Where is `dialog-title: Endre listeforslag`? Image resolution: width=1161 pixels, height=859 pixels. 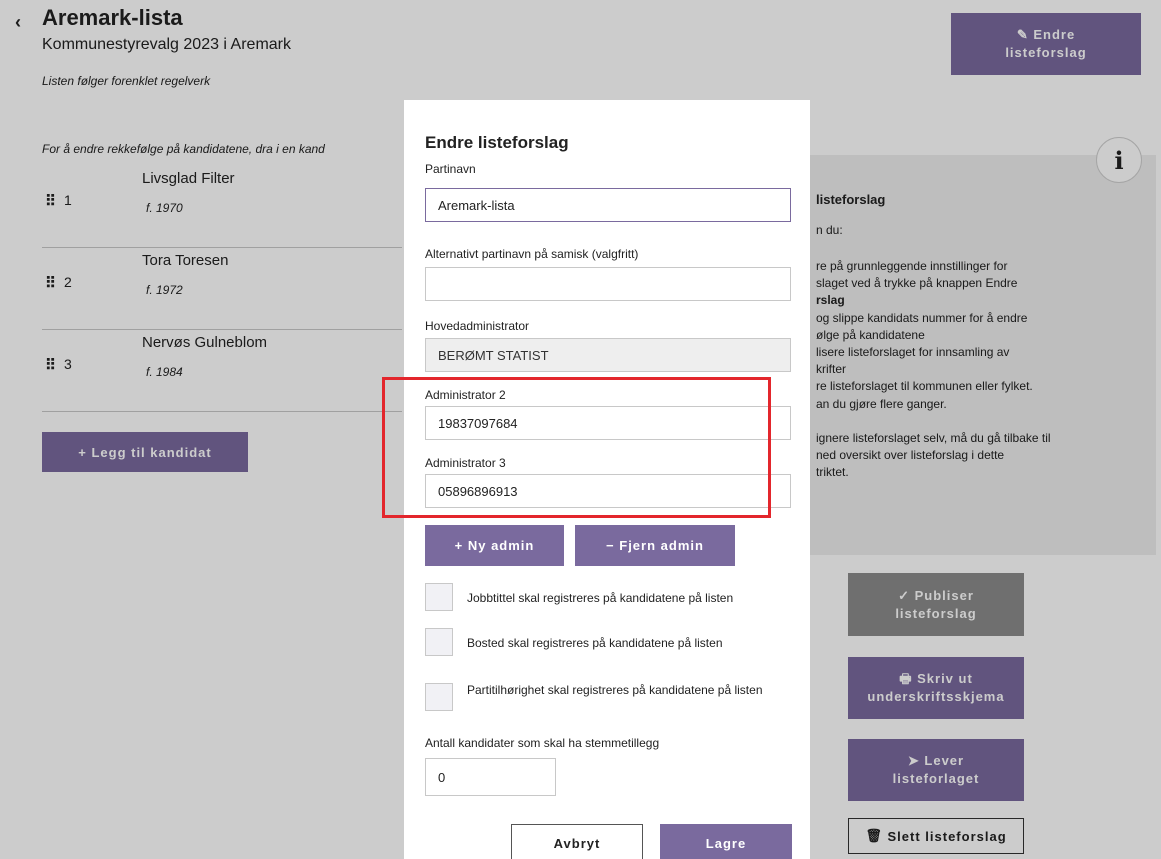
dialog-title: Endre listeforslag is located at coordinates (497, 142).